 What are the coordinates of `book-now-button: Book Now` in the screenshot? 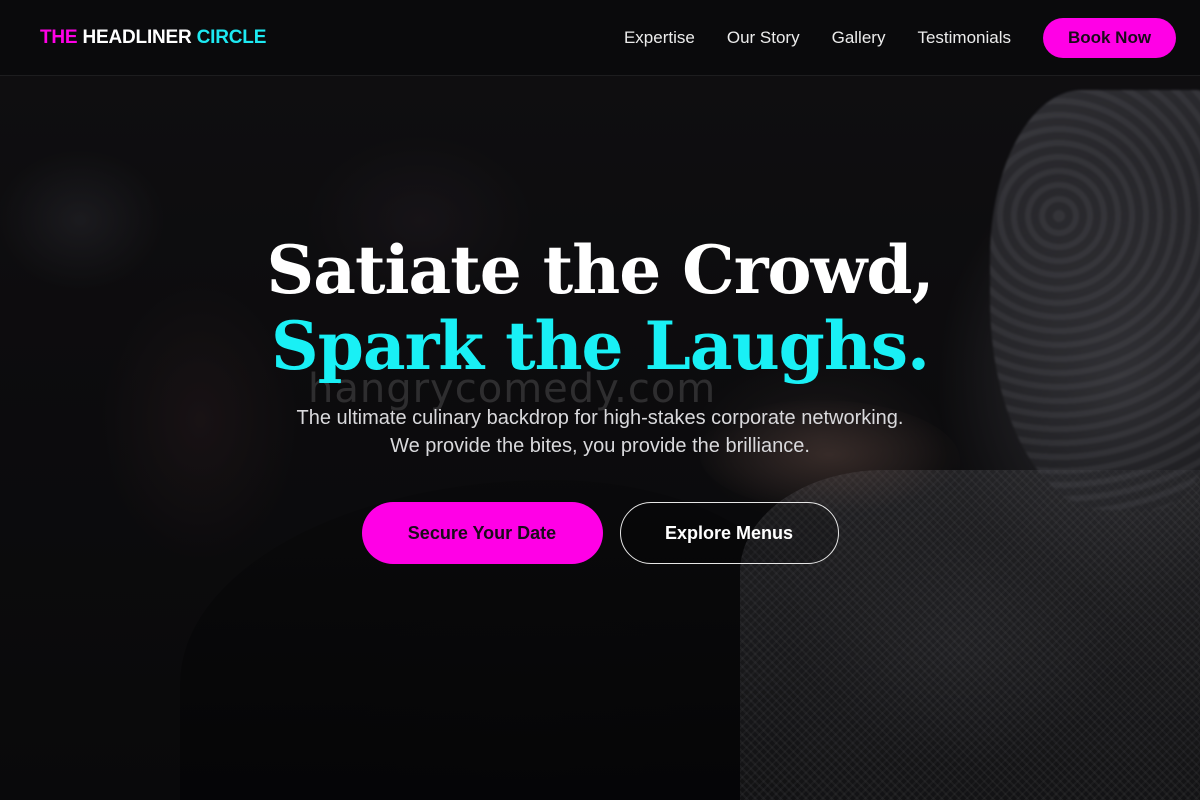 It's located at (1109, 37).